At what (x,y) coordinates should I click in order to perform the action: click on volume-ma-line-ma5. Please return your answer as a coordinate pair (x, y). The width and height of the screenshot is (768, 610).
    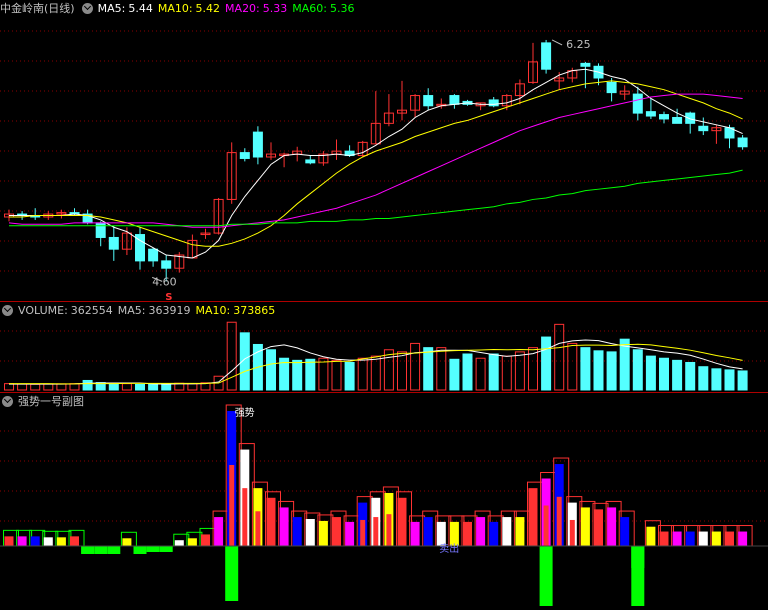
    Looking at the image, I should click on (376, 362).